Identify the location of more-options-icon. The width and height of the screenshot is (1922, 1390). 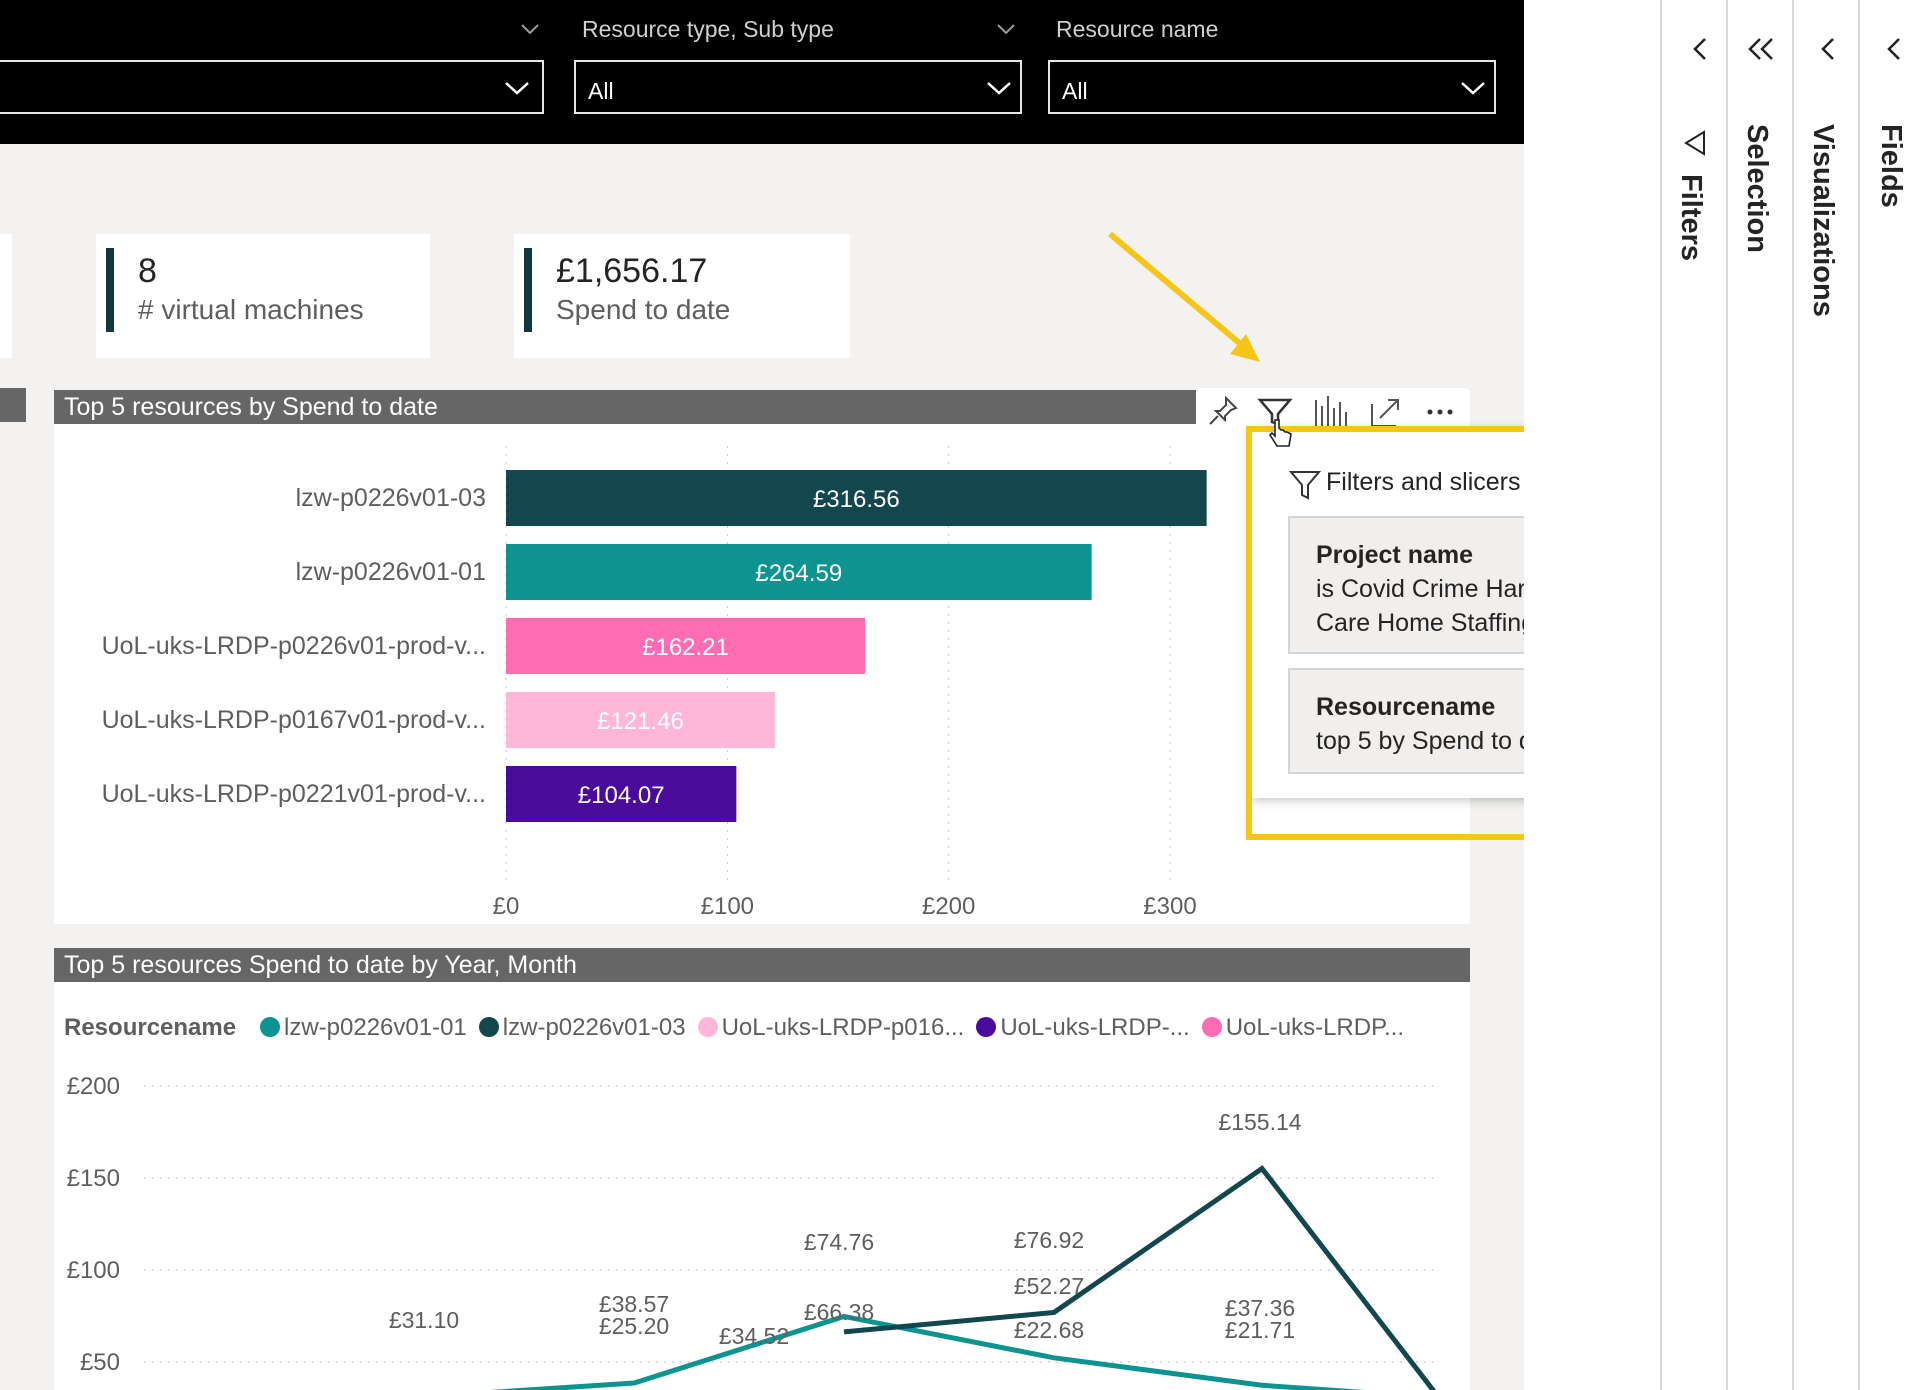
(1440, 409).